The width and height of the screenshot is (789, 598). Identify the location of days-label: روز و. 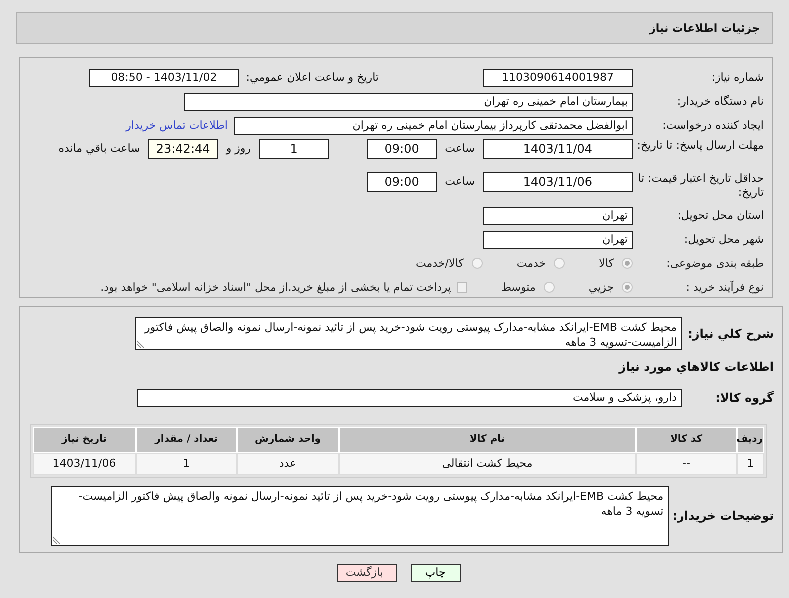
(239, 149).